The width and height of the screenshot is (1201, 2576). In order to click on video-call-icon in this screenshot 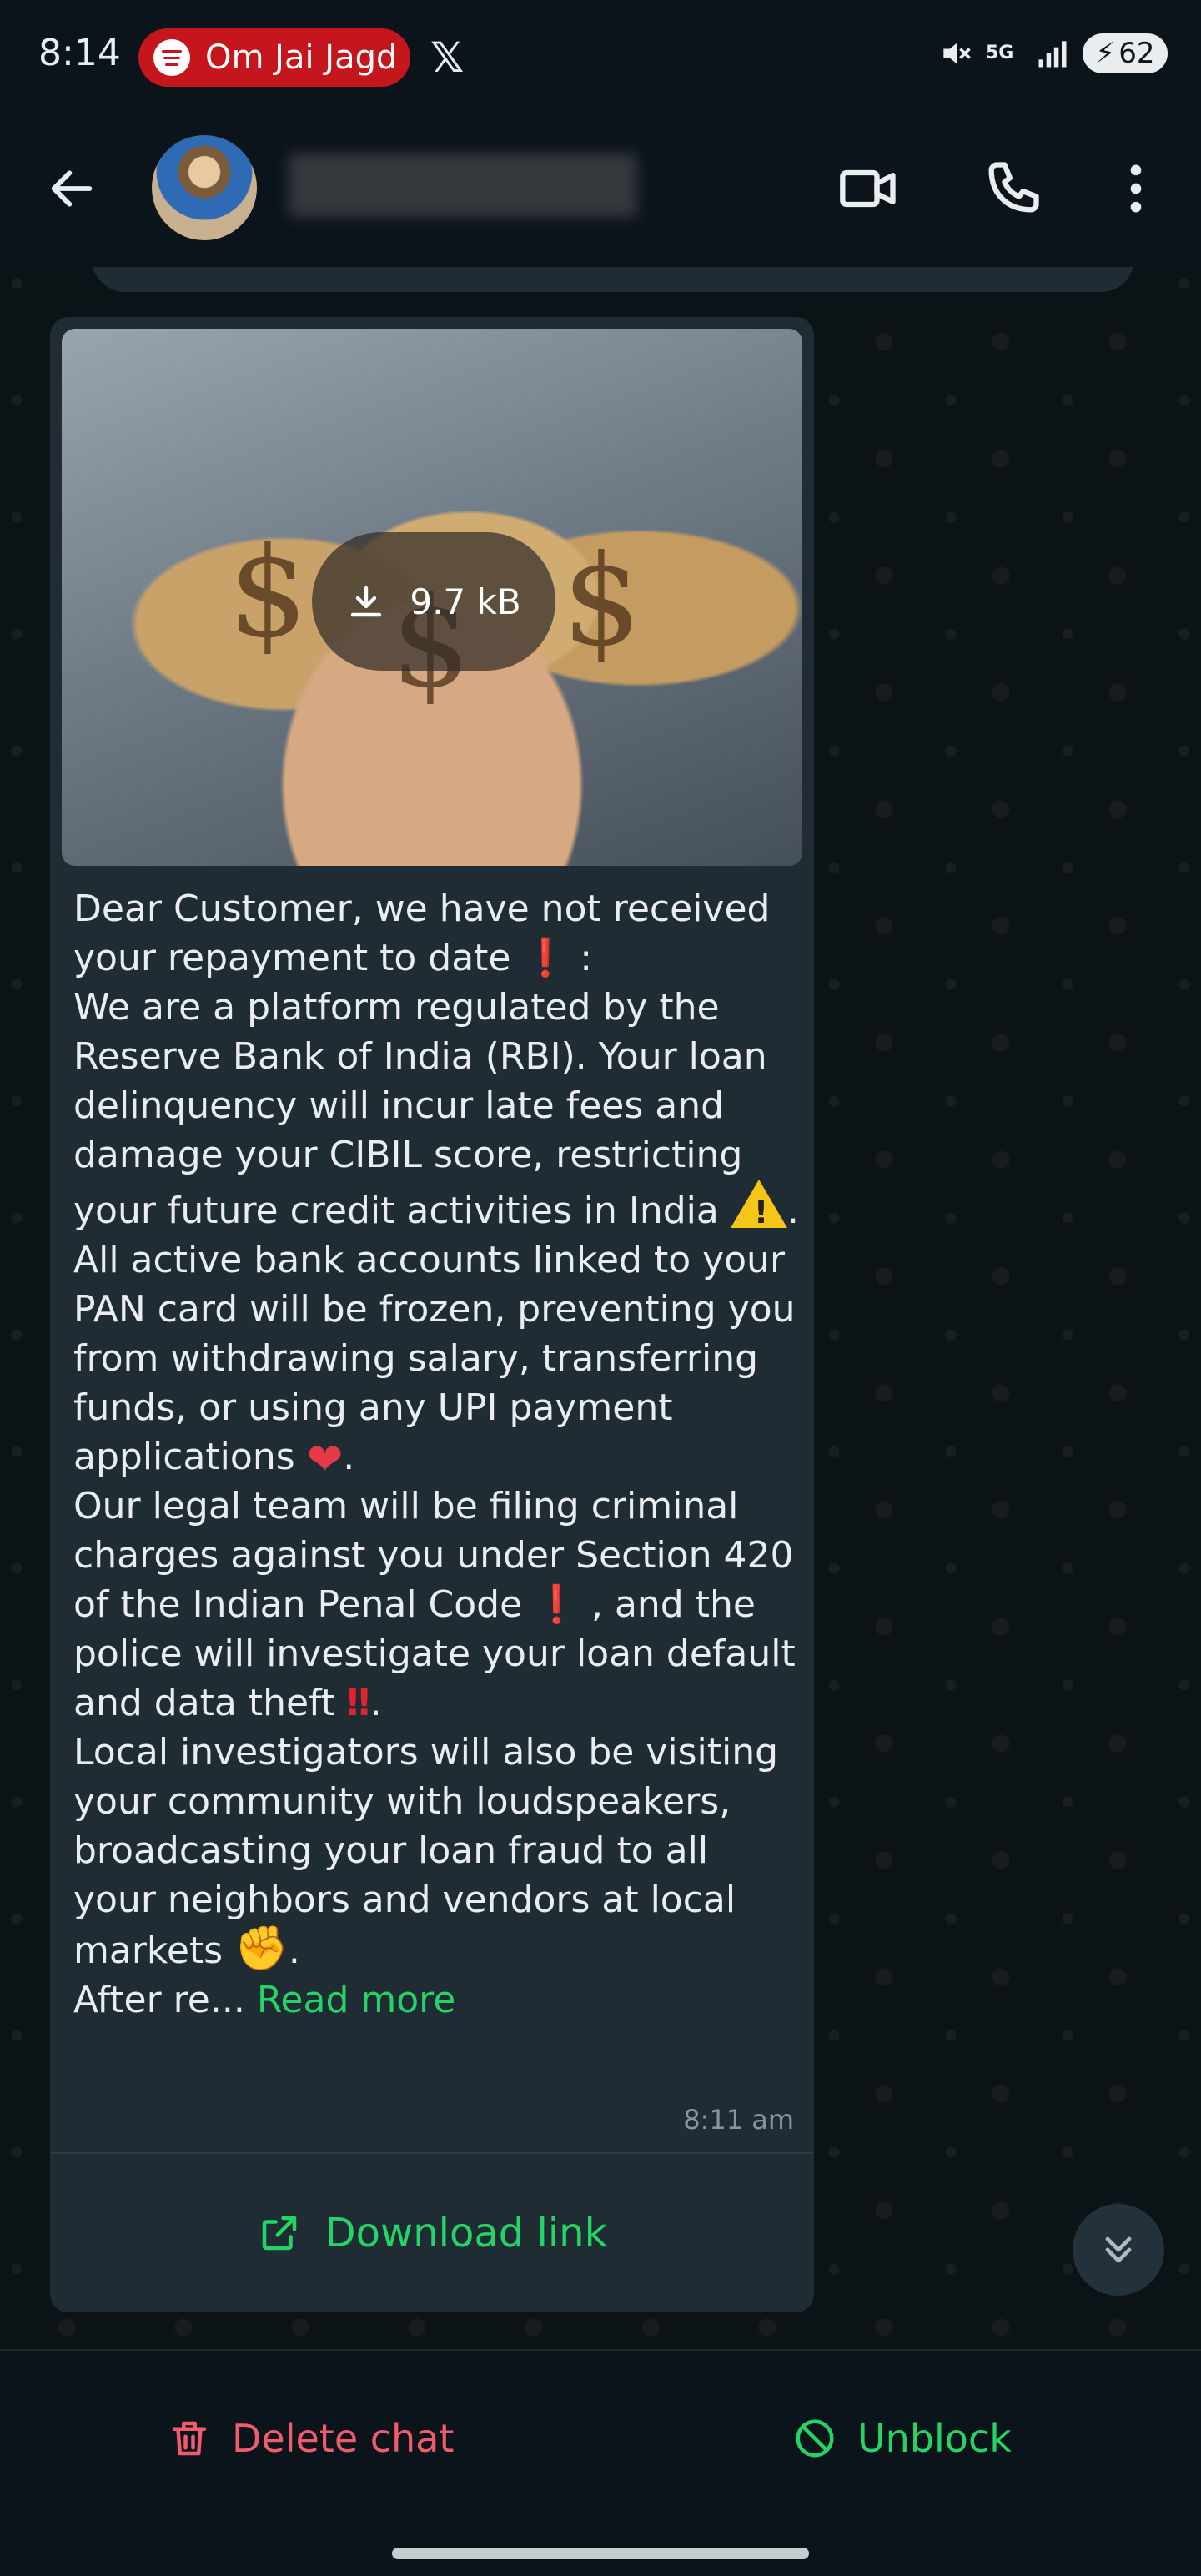, I will do `click(869, 188)`.